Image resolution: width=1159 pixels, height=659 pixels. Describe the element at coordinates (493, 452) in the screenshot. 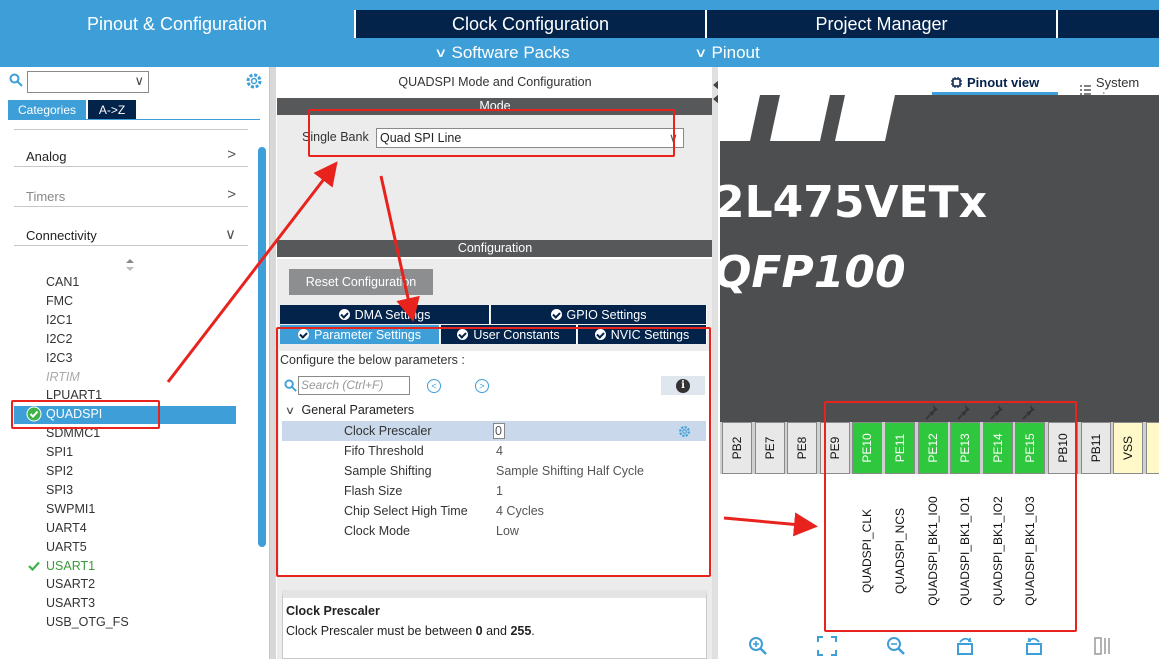

I see `annotation-box-parameters` at that location.